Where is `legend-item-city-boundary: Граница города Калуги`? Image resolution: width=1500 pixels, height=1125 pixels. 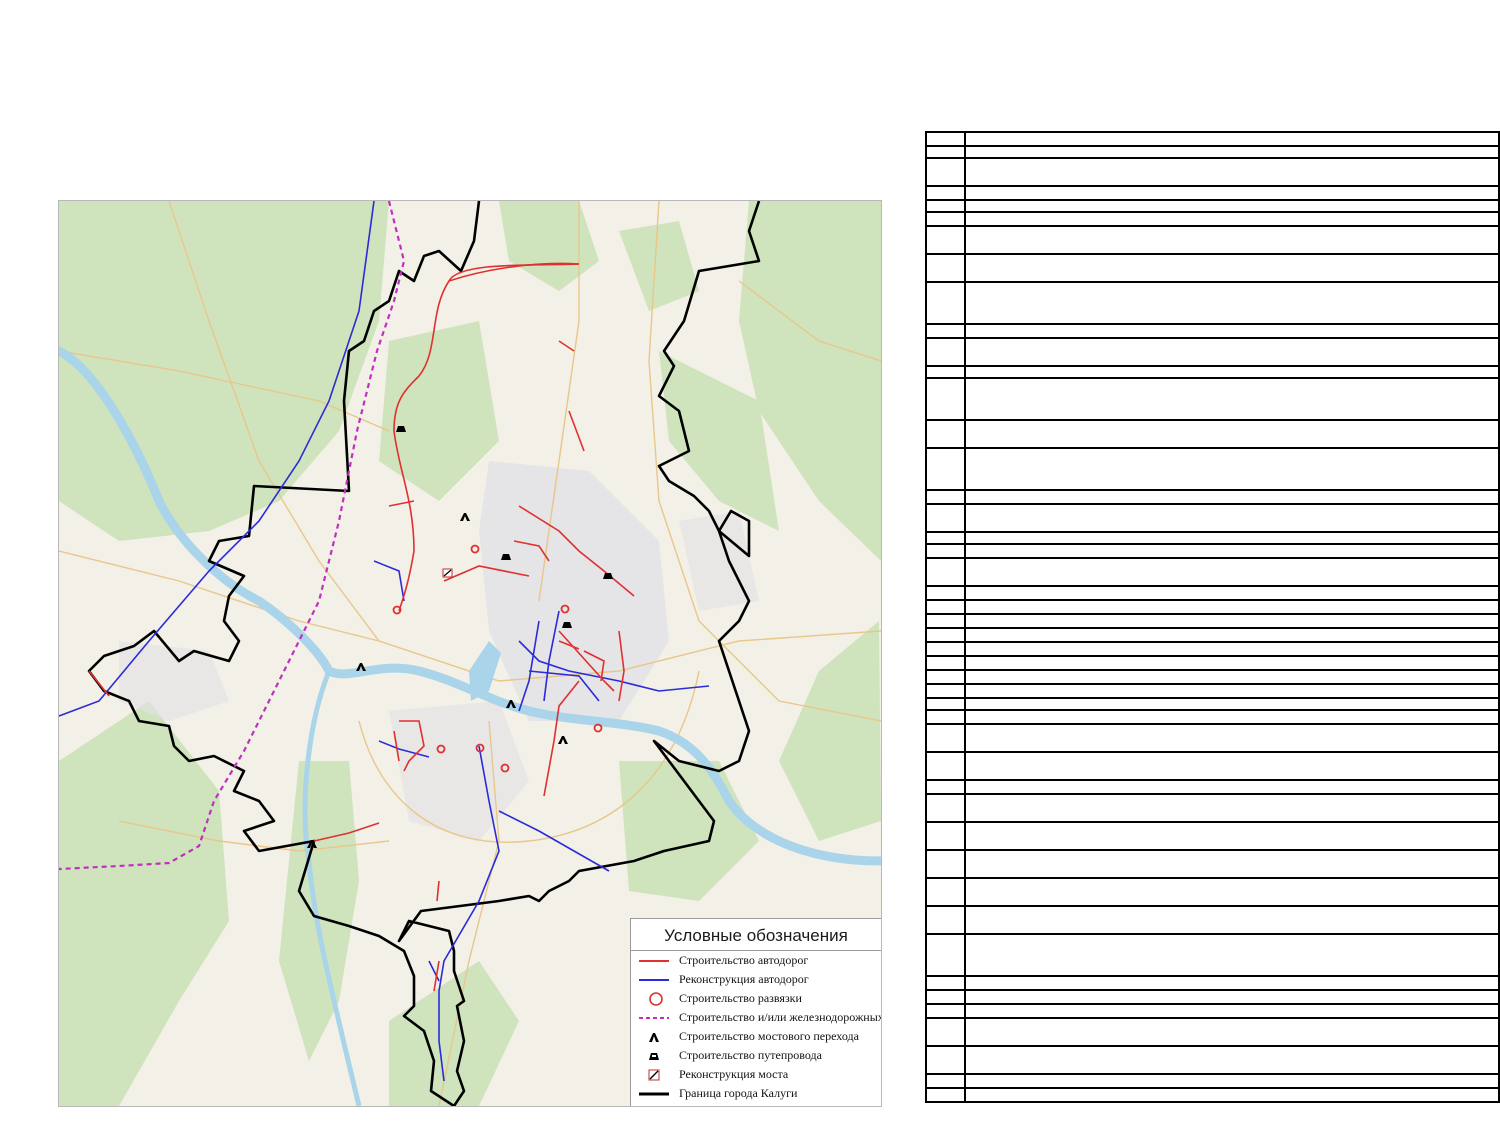 legend-item-city-boundary: Граница города Калуги is located at coordinates (756, 1094).